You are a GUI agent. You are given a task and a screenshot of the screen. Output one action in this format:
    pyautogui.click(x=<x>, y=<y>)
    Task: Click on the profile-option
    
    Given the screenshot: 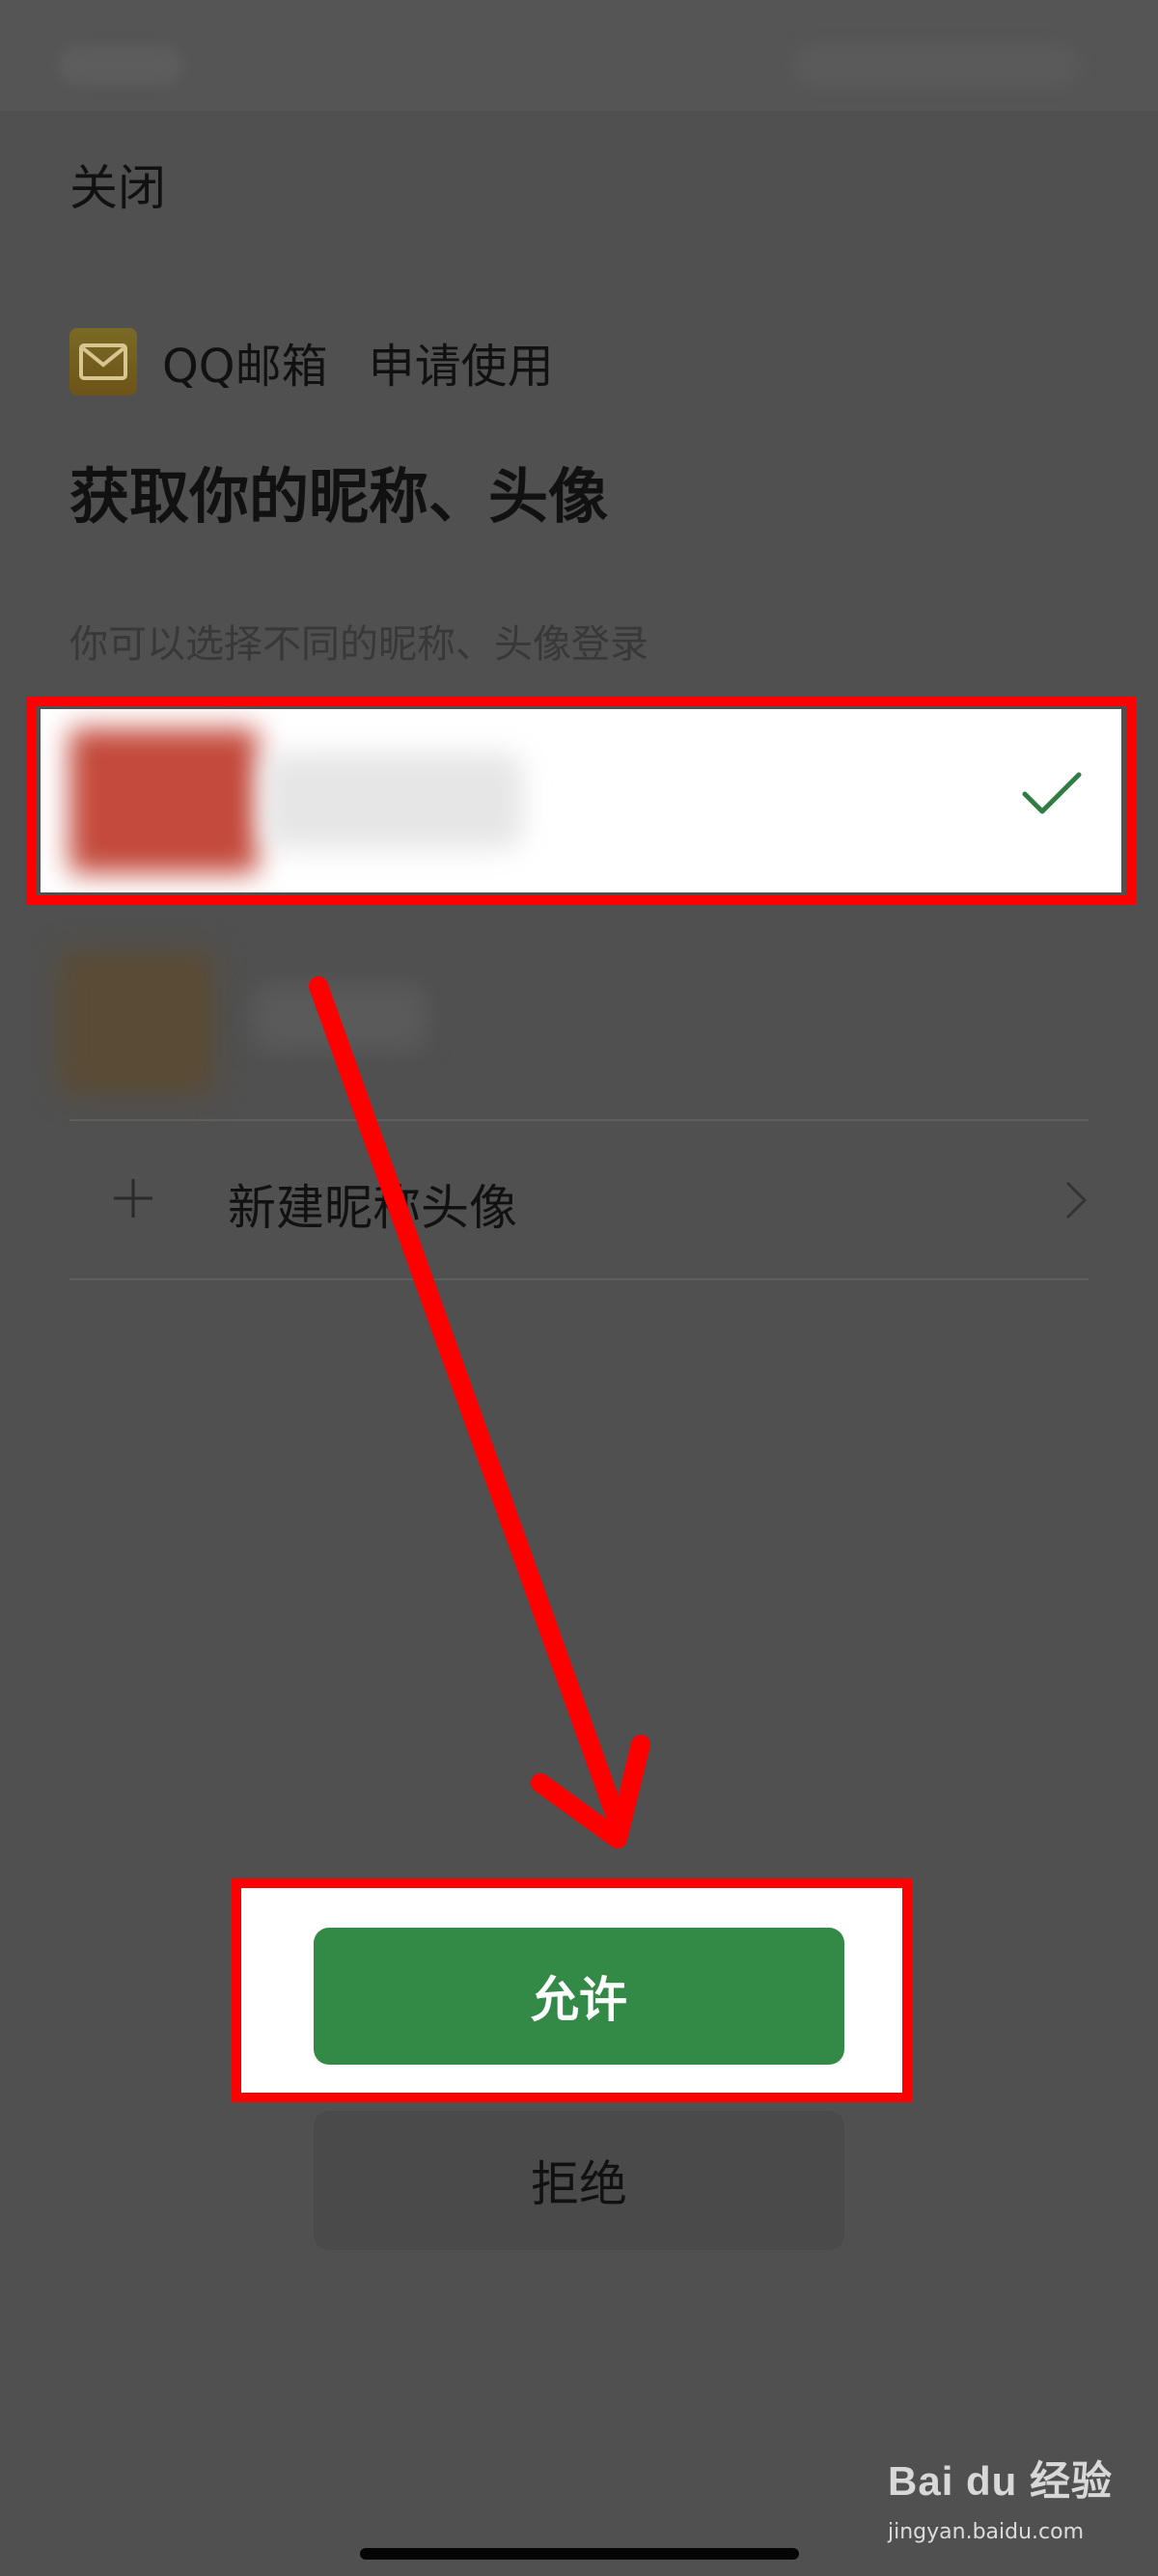 What is the action you would take?
    pyautogui.click(x=272, y=1023)
    